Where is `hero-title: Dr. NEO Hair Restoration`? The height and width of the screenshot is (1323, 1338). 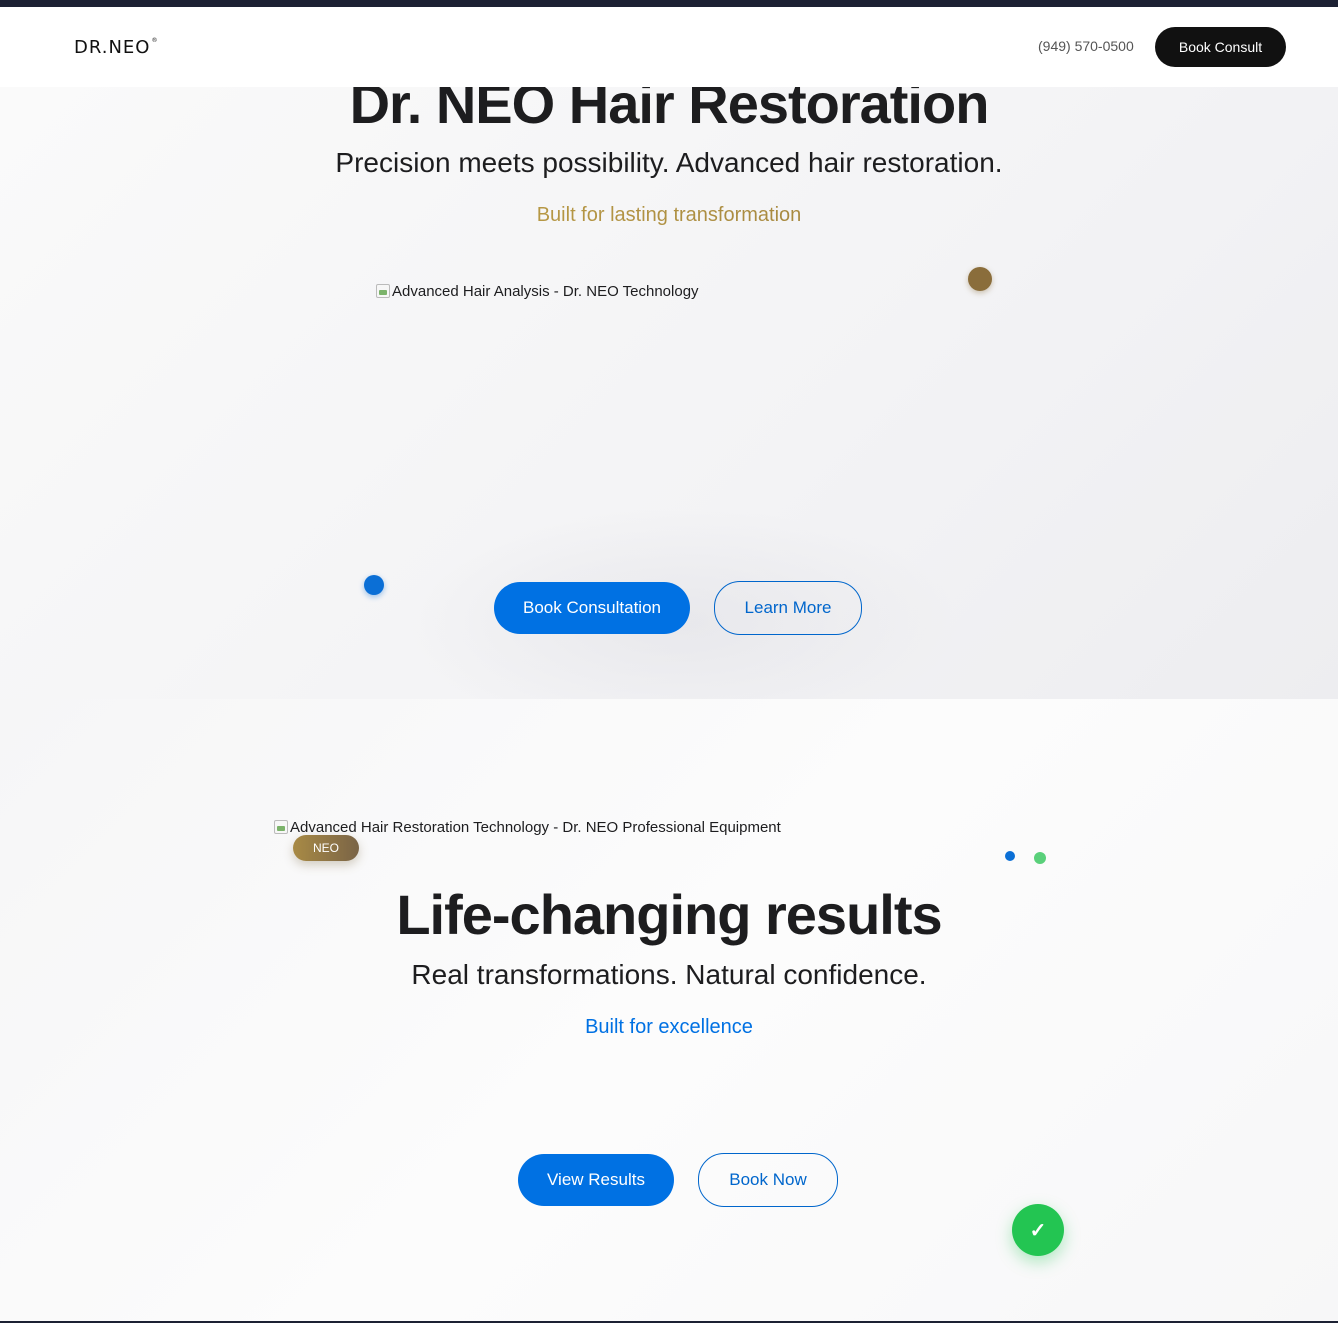
hero-title: Dr. NEO Hair Restoration is located at coordinates (669, 111).